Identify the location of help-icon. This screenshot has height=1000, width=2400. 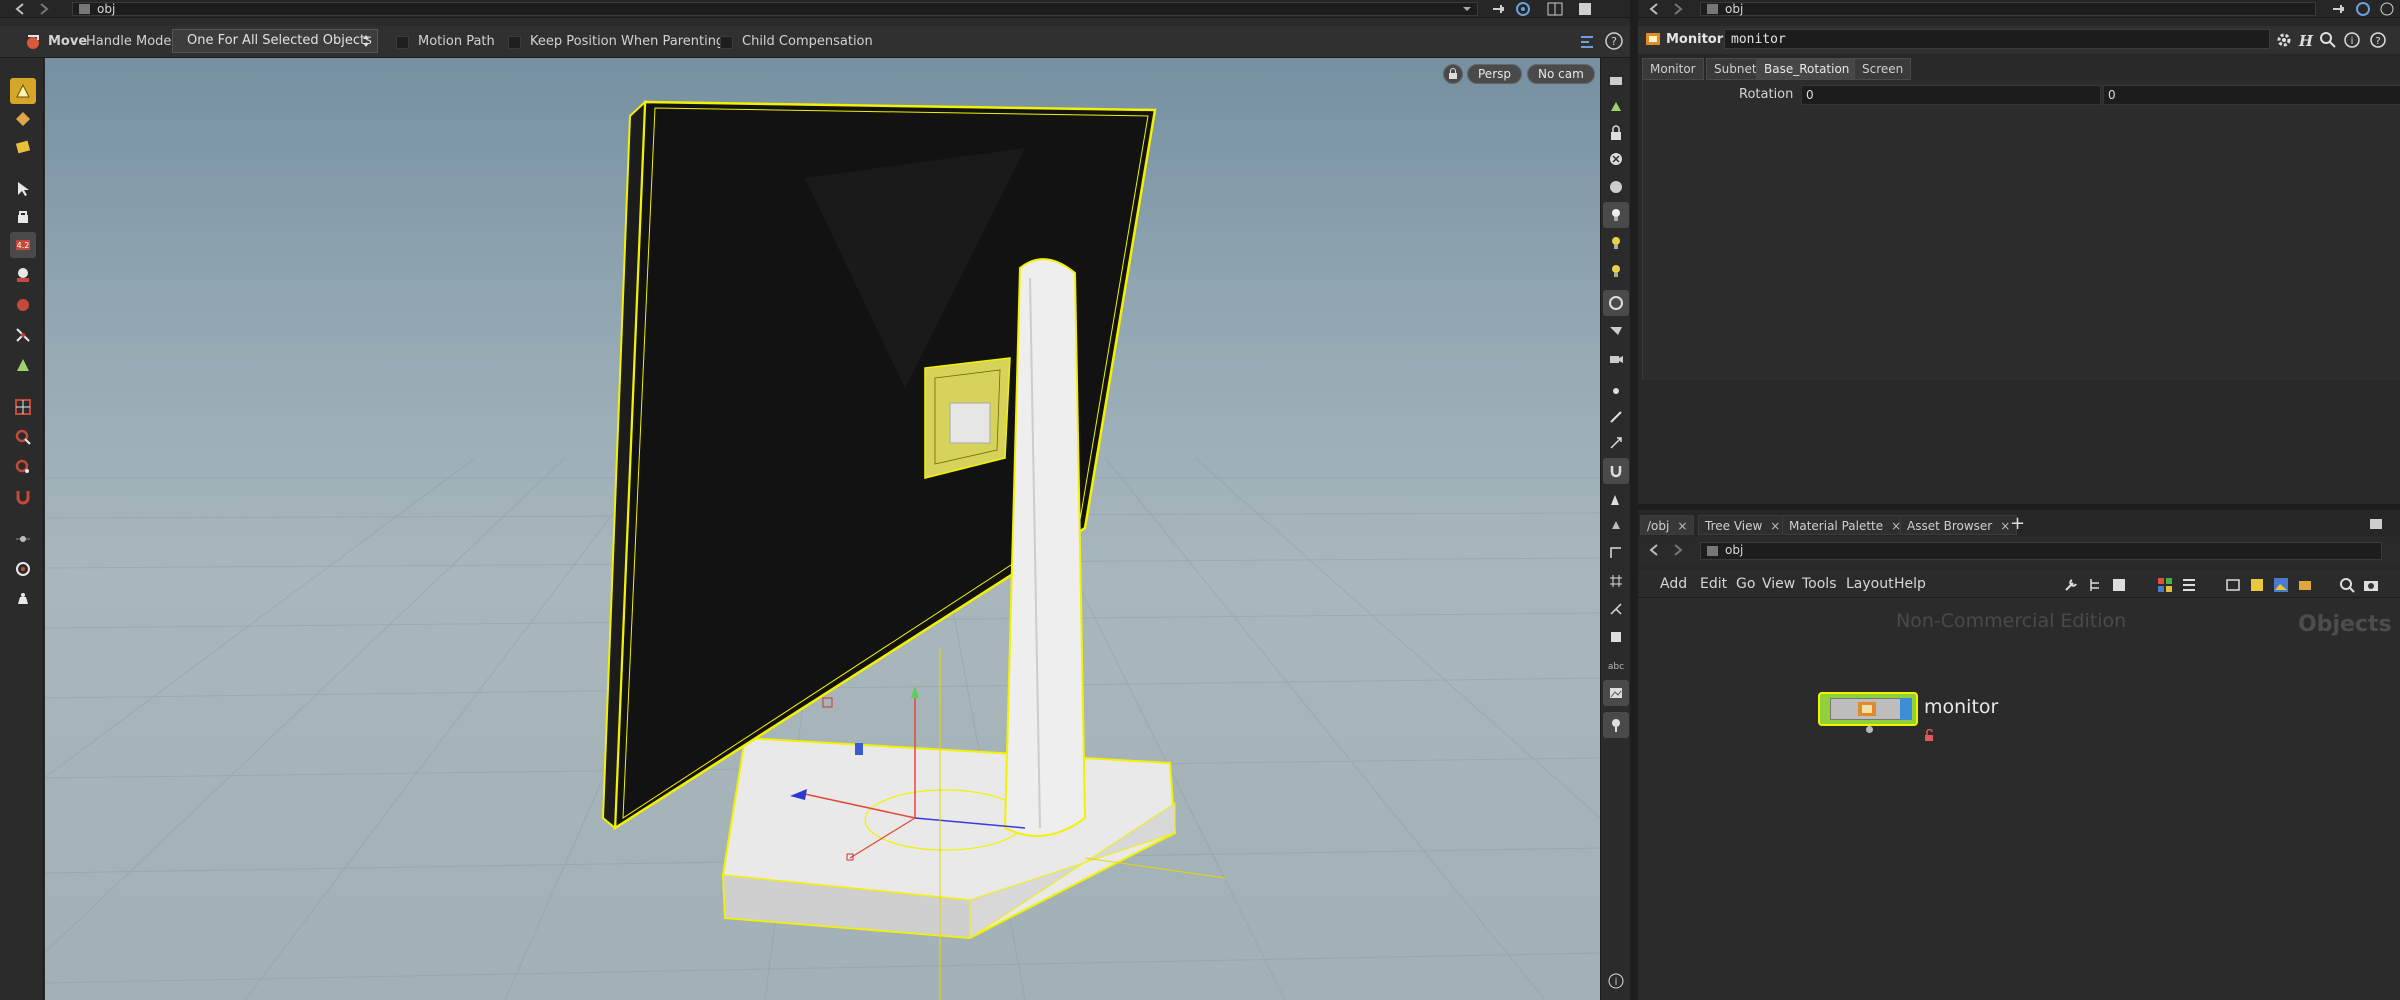
(2387, 9).